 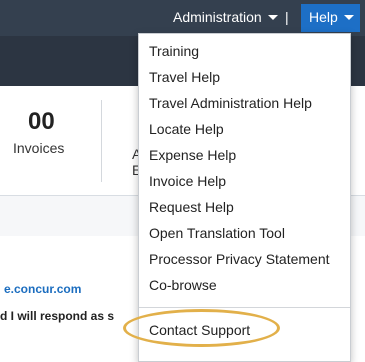 What do you see at coordinates (323, 17) in the screenshot?
I see `help-label: Help` at bounding box center [323, 17].